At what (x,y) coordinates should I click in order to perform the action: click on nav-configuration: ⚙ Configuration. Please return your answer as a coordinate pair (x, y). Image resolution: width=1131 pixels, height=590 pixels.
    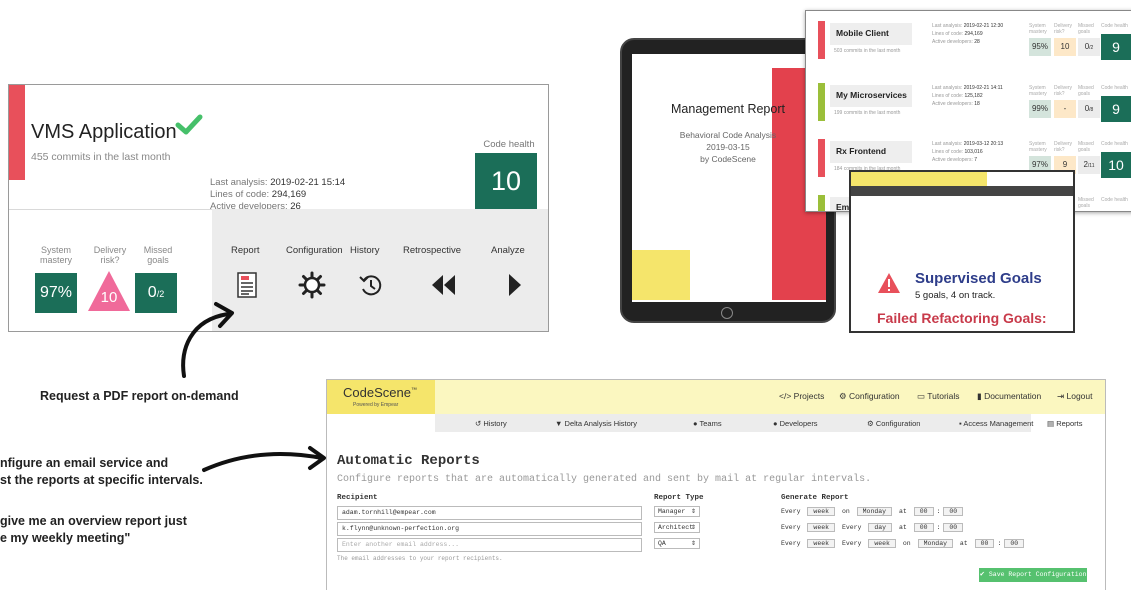
    Looking at the image, I should click on (869, 396).